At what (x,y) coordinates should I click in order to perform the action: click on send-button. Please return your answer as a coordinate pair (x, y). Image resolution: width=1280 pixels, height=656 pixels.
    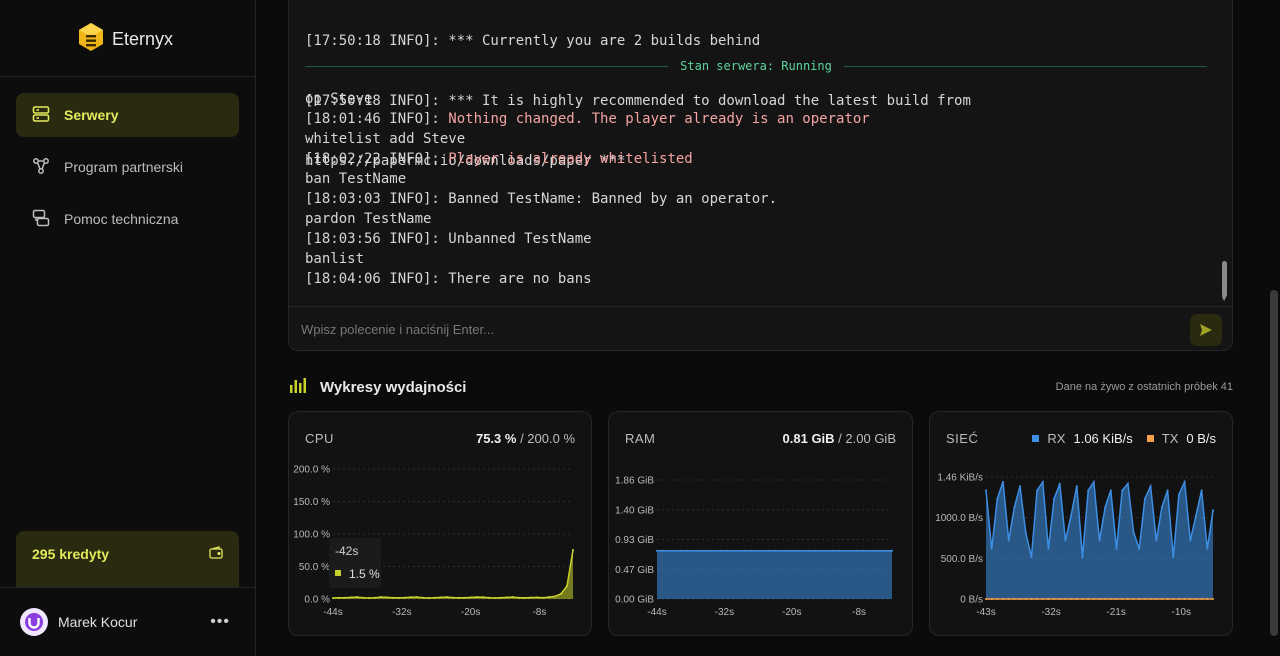
    Looking at the image, I should click on (1206, 329).